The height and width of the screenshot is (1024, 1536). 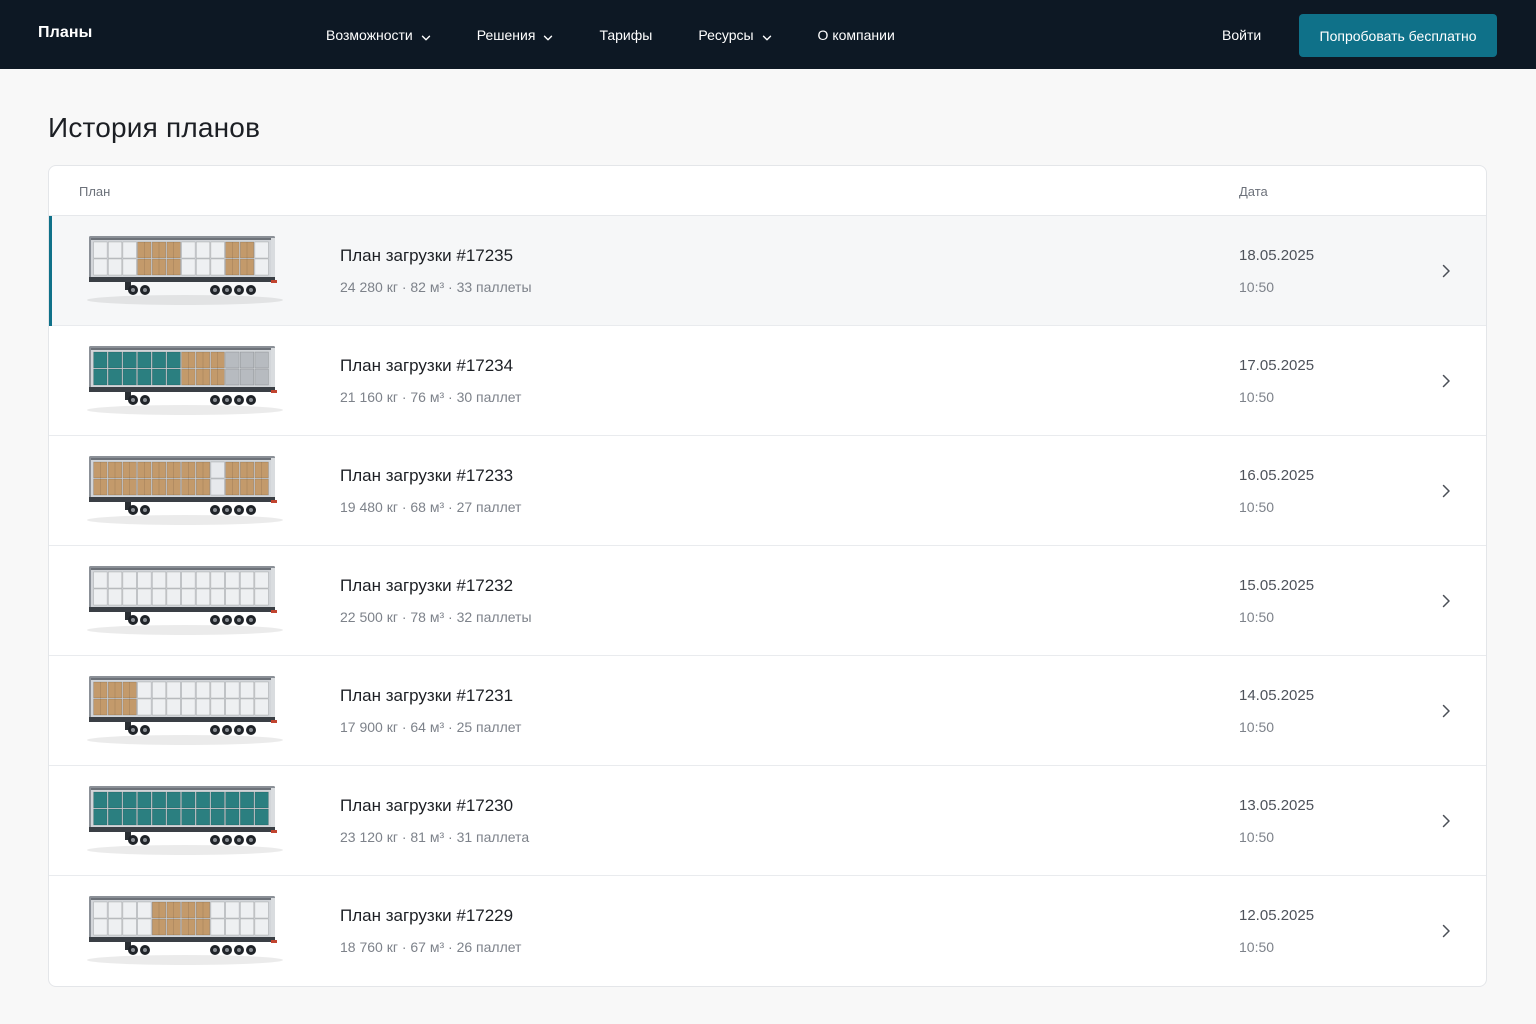 I want to click on plan-name: План загрузки #17235, so click(x=427, y=255).